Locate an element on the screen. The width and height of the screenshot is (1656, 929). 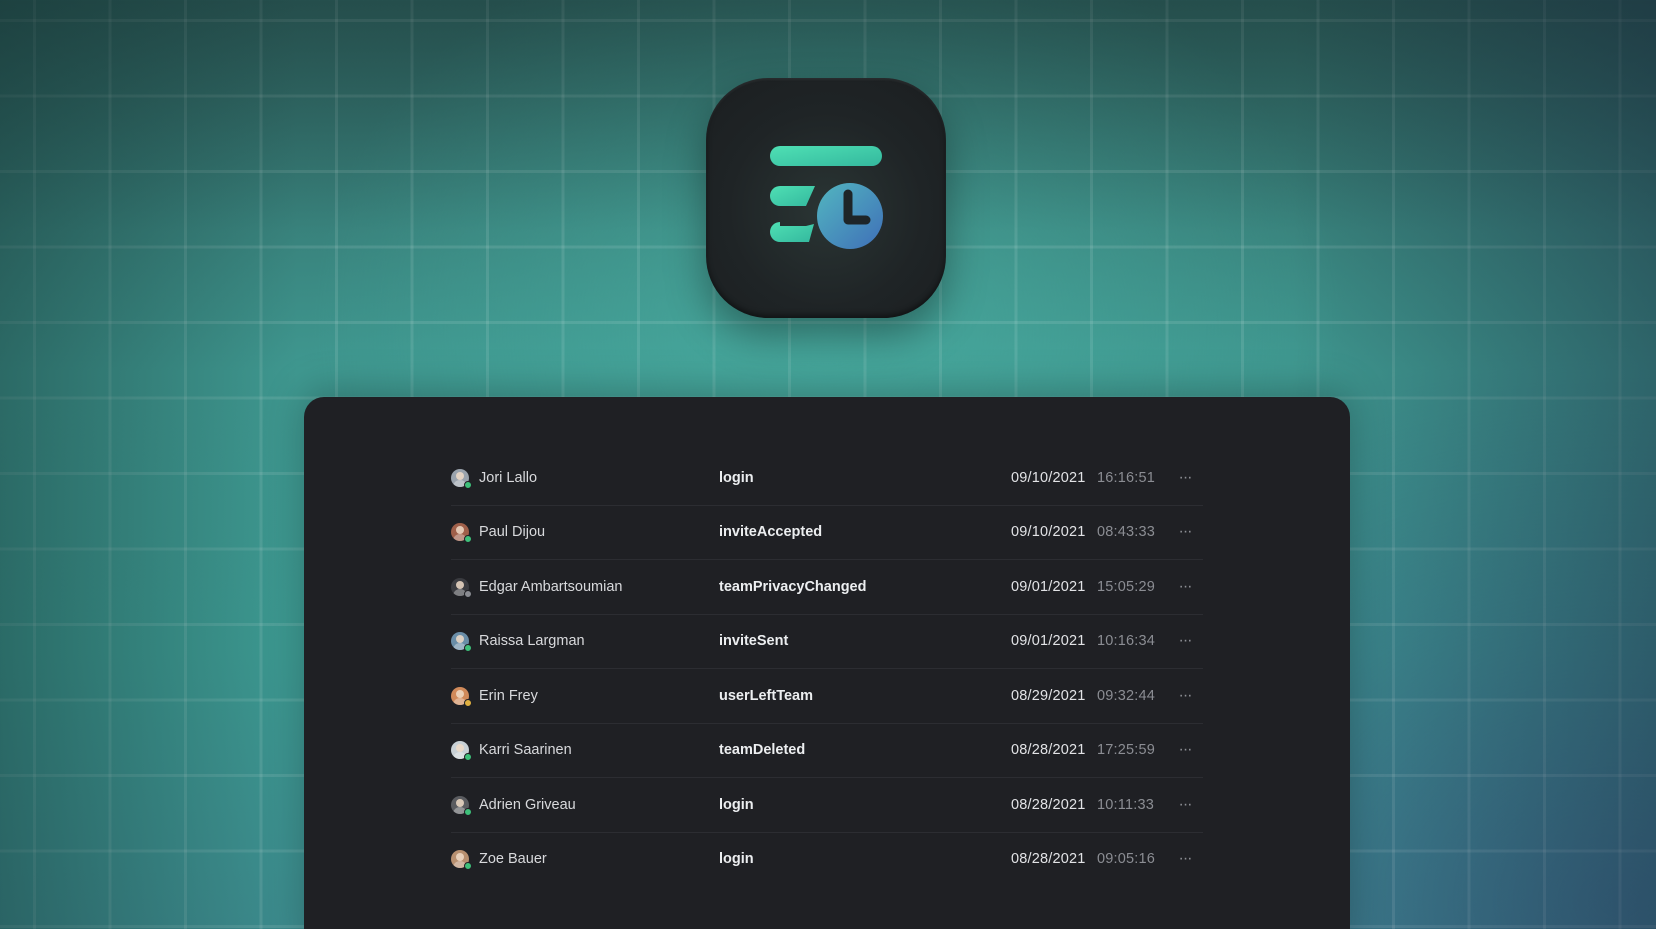
user-name: Jori Lallo is located at coordinates (508, 477).